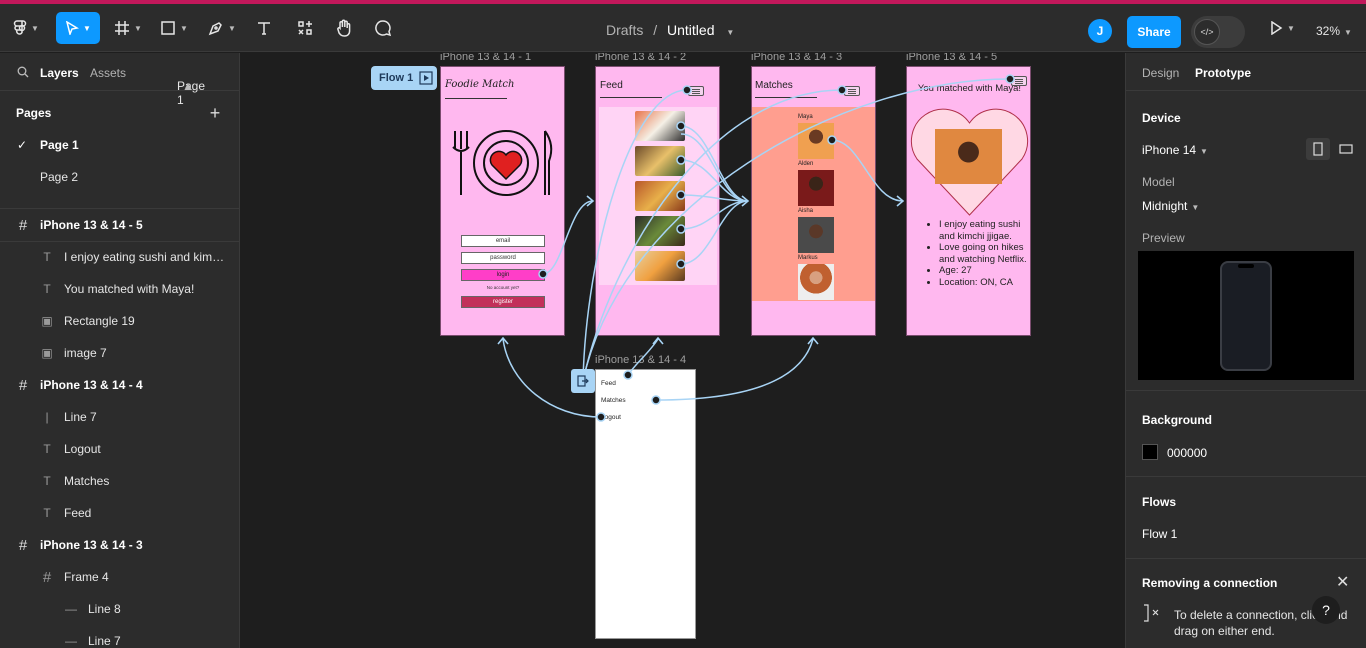 Image resolution: width=1366 pixels, height=648 pixels. I want to click on app-logo-text: Foodie Match, so click(480, 84).